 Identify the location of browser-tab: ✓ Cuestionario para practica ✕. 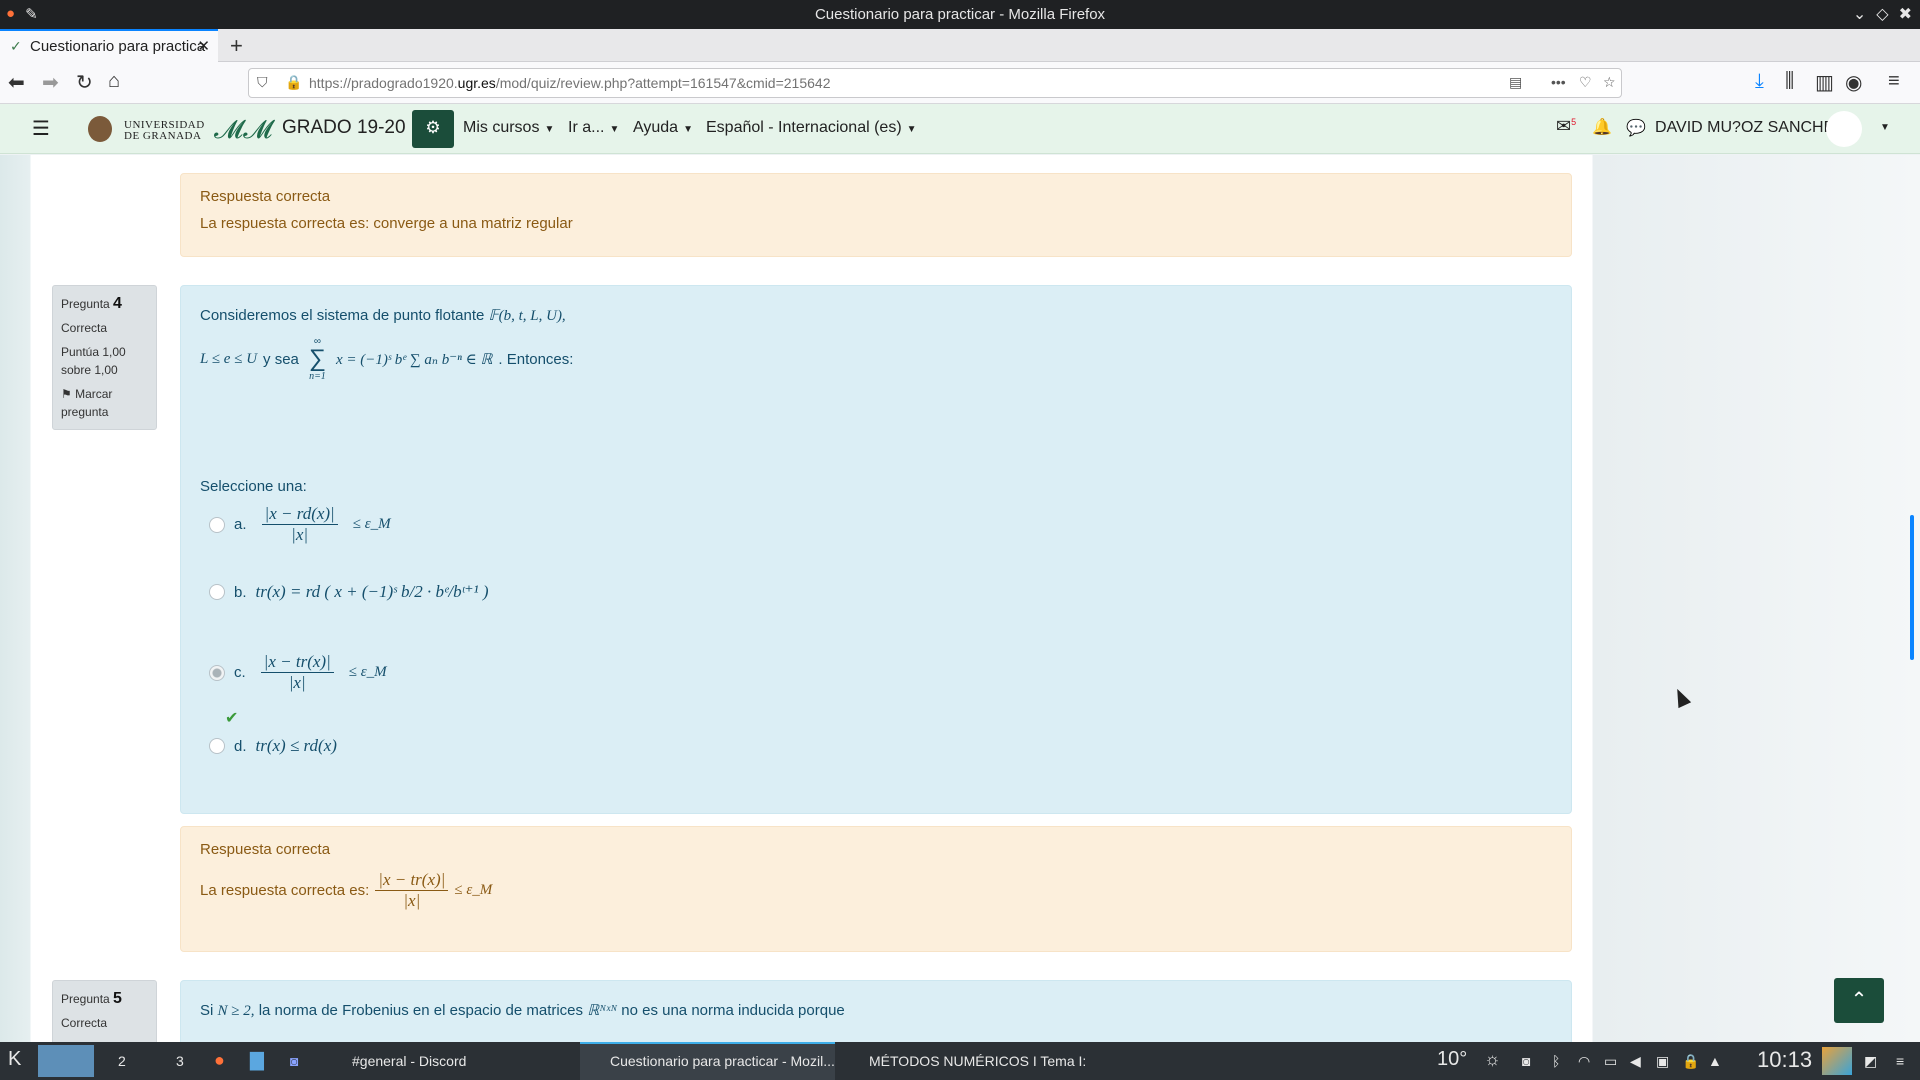
(109, 45).